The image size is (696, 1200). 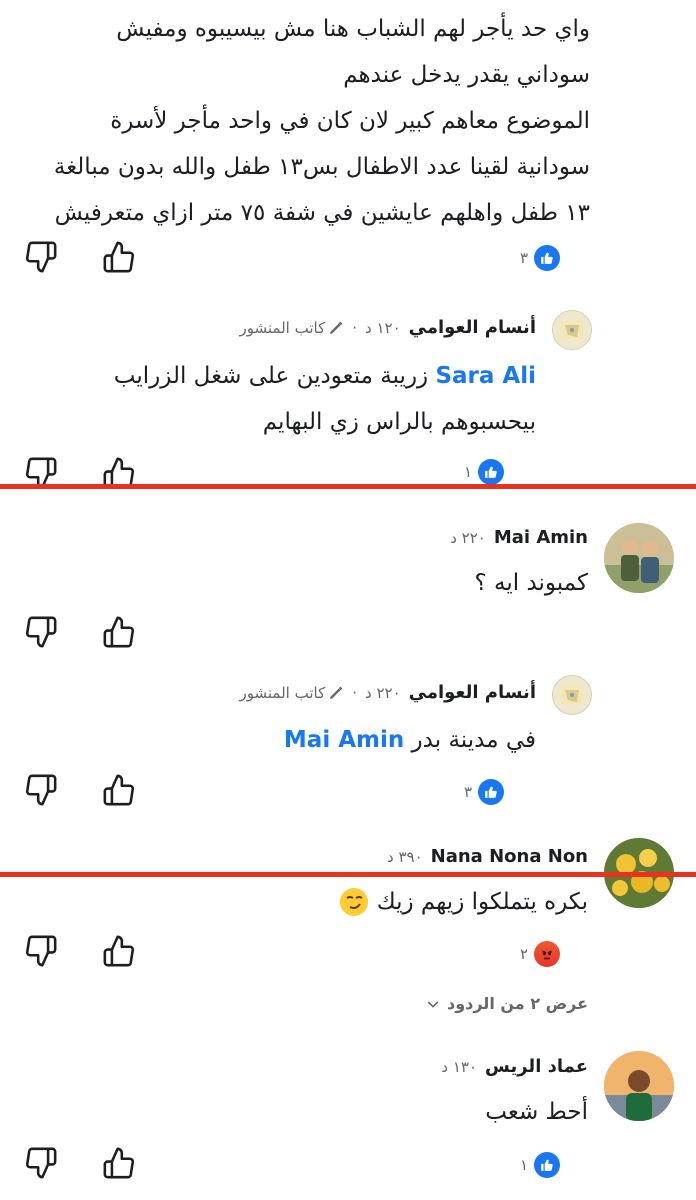 I want to click on timestamp: ١٣٠ د, so click(x=459, y=1067).